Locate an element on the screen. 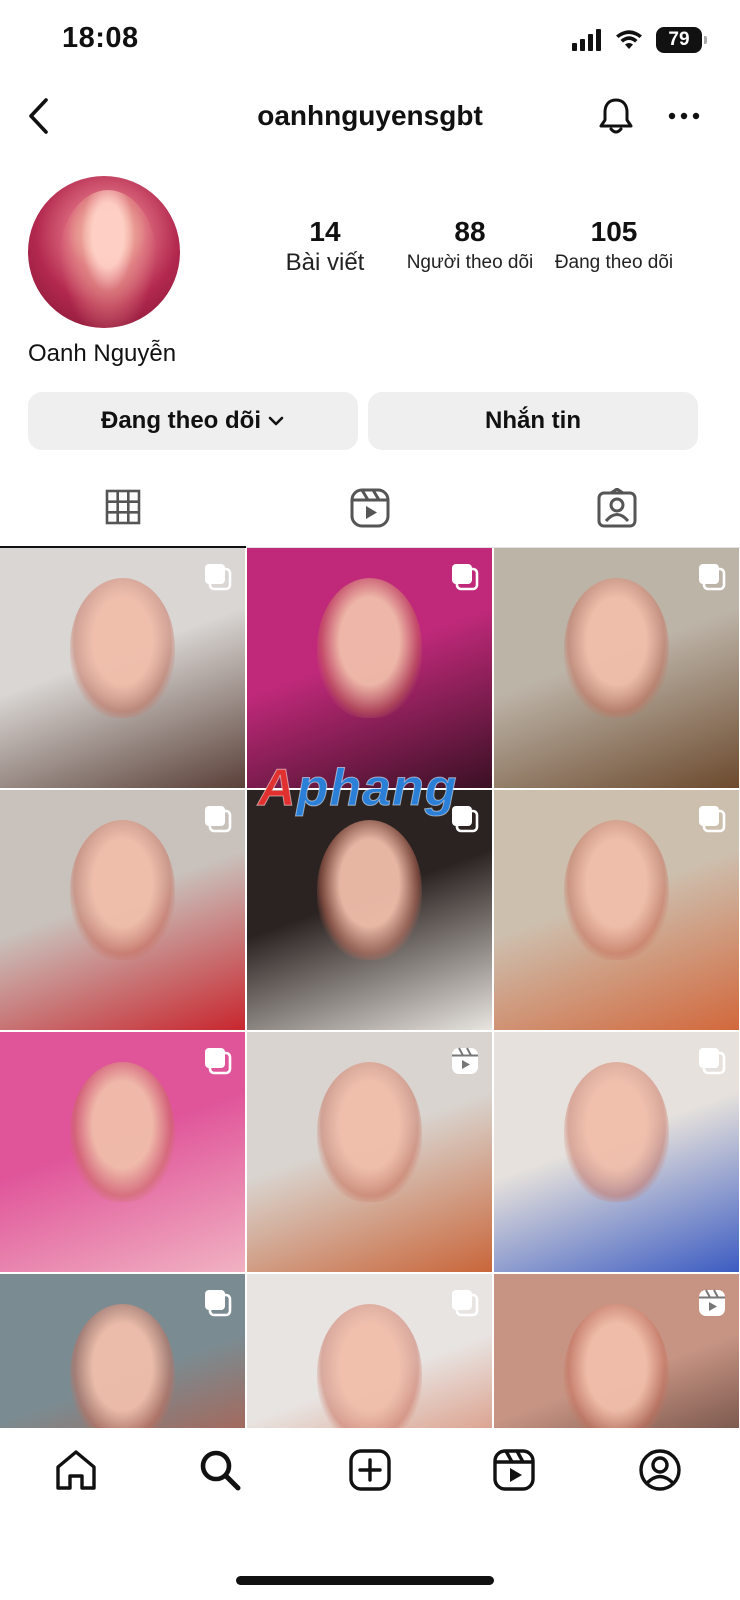  avatar-photo is located at coordinates (108, 259).